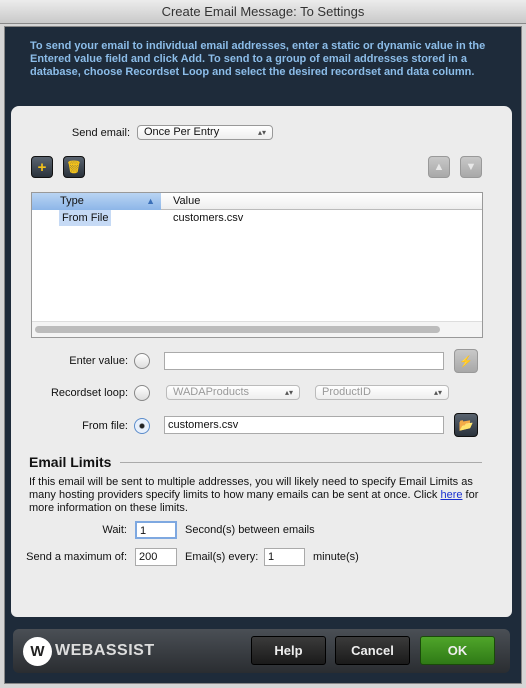  I want to click on table-row: From File customers.csv, so click(257, 218).